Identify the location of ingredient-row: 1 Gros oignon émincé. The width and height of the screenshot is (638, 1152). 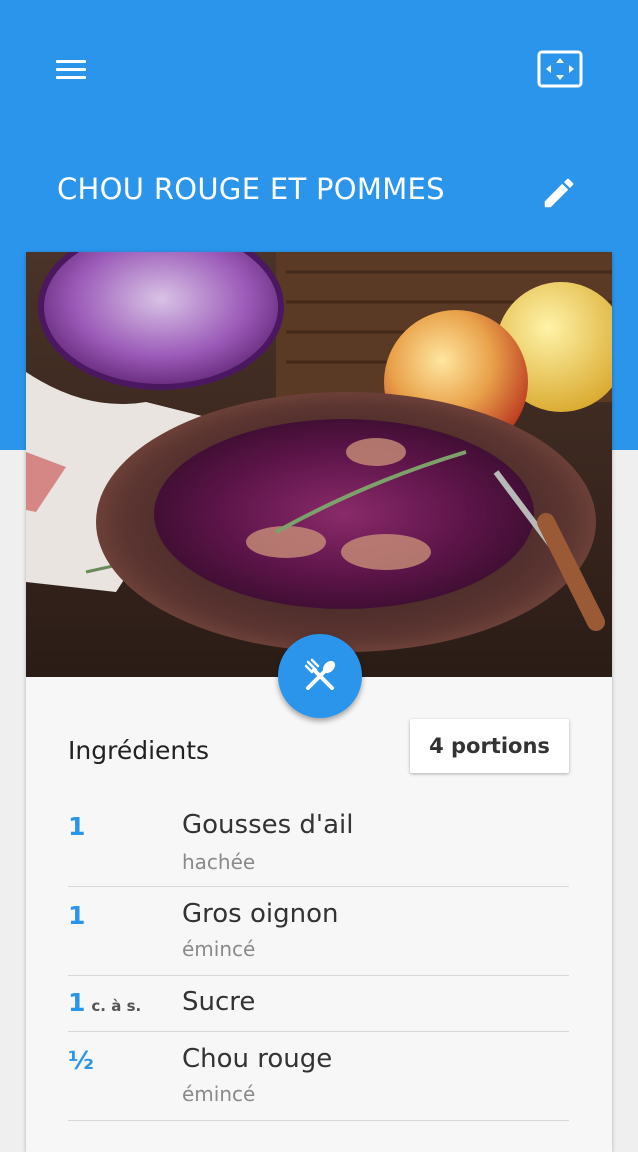
(318, 931).